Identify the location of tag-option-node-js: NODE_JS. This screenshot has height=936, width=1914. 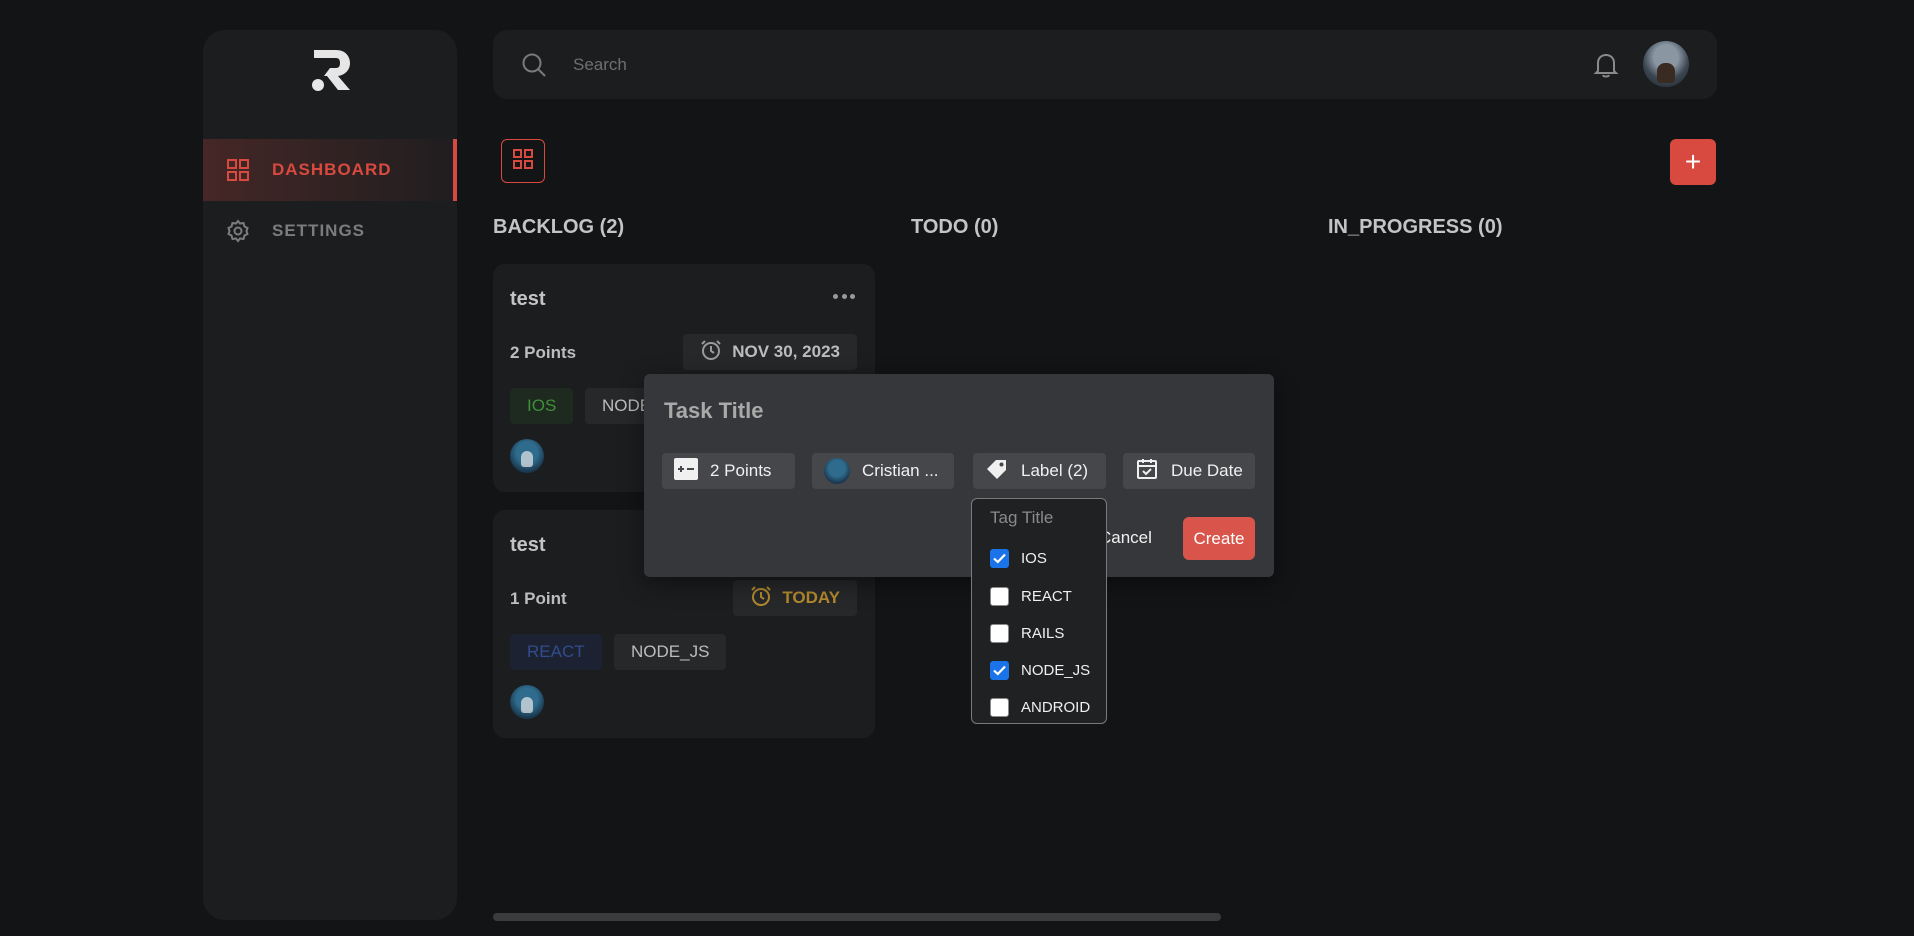
(1040, 670).